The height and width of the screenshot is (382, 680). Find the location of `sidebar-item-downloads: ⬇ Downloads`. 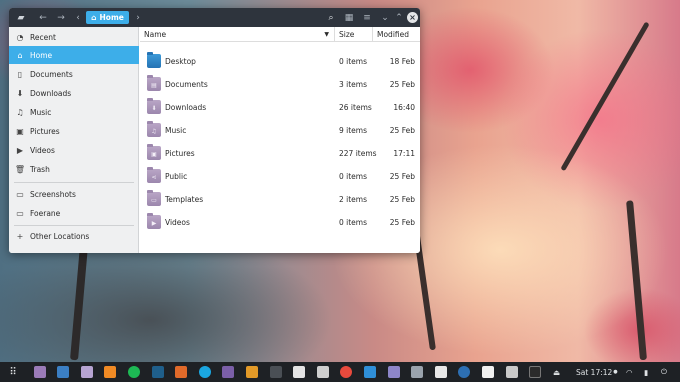

sidebar-item-downloads: ⬇ Downloads is located at coordinates (74, 93).